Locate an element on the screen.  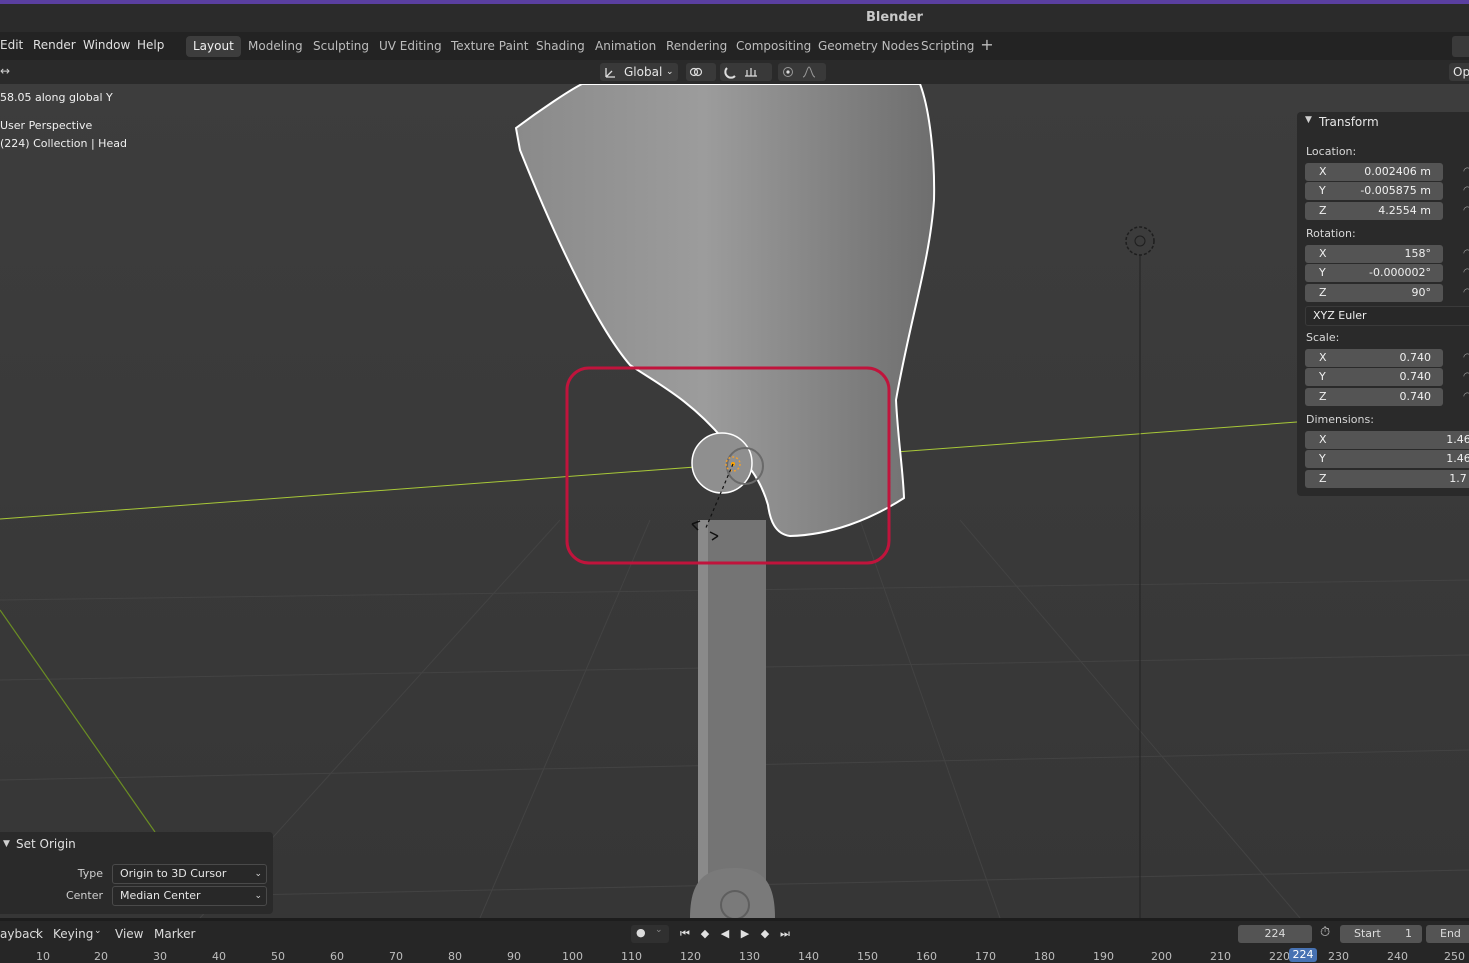
location-y-field: Y -0.005875 m is located at coordinates (1374, 191).